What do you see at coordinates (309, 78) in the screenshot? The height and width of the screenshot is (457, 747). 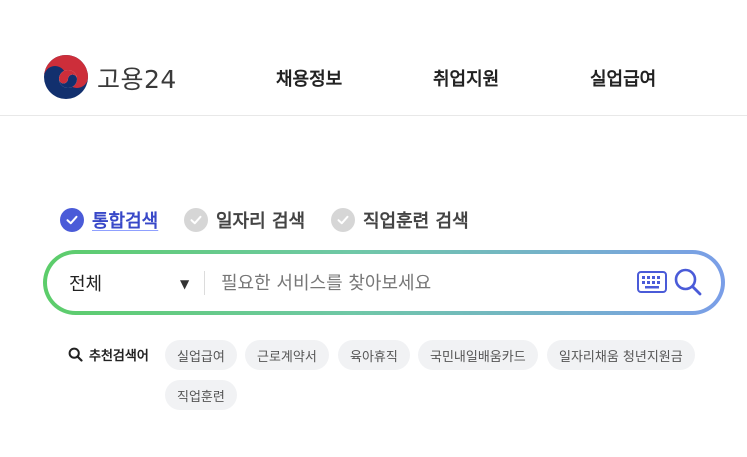 I see `nav-item-recruitment: 채용정보` at bounding box center [309, 78].